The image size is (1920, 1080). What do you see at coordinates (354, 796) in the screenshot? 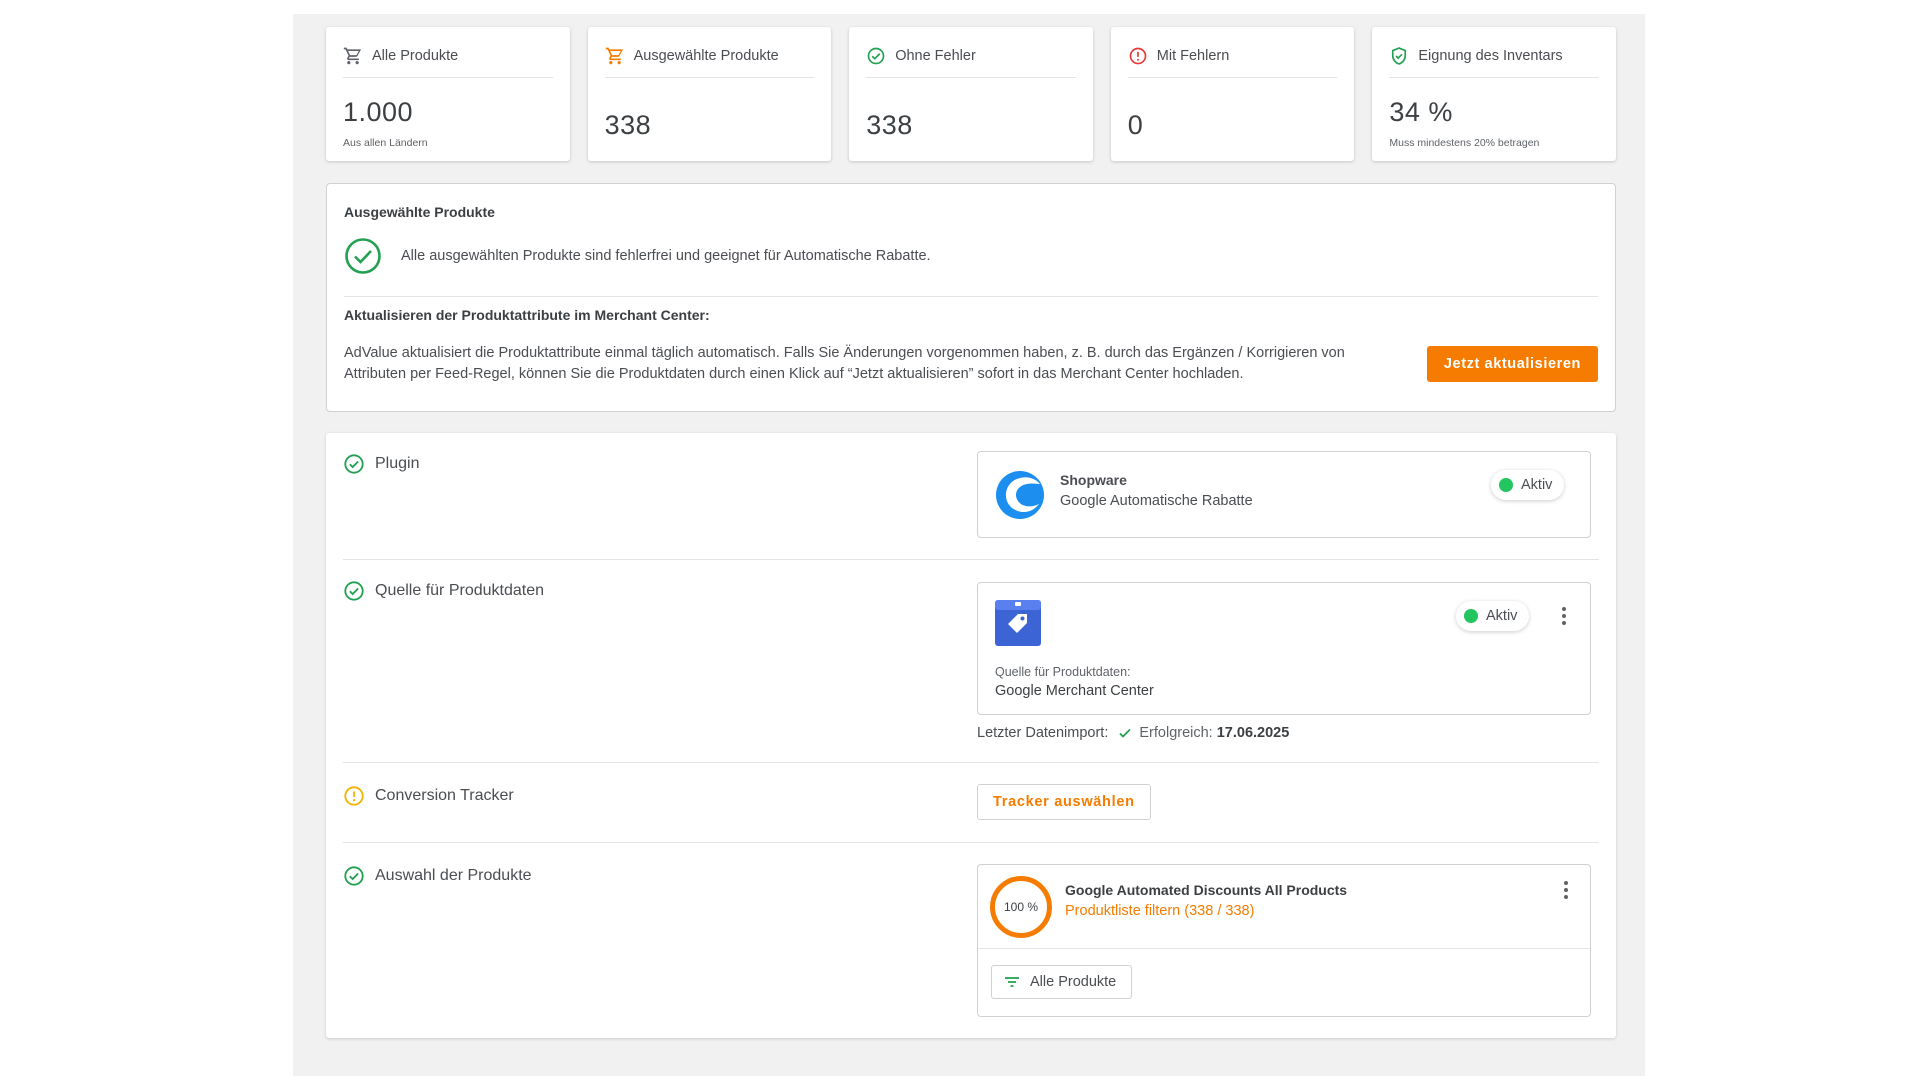
I see `warning-icon` at bounding box center [354, 796].